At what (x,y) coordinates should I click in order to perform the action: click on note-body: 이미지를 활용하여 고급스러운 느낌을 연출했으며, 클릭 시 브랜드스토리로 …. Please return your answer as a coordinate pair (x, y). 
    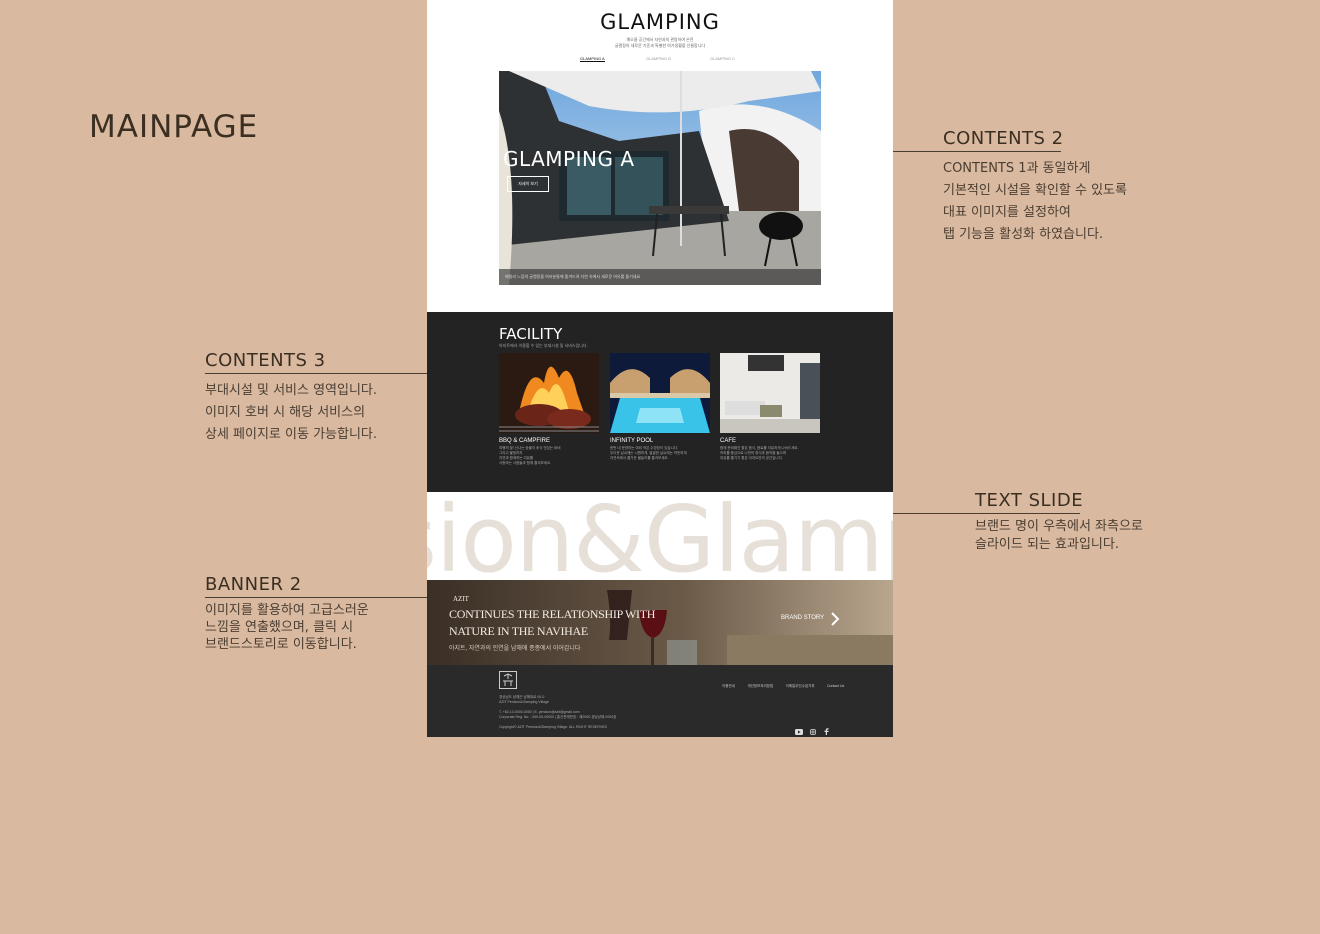
    Looking at the image, I should click on (287, 627).